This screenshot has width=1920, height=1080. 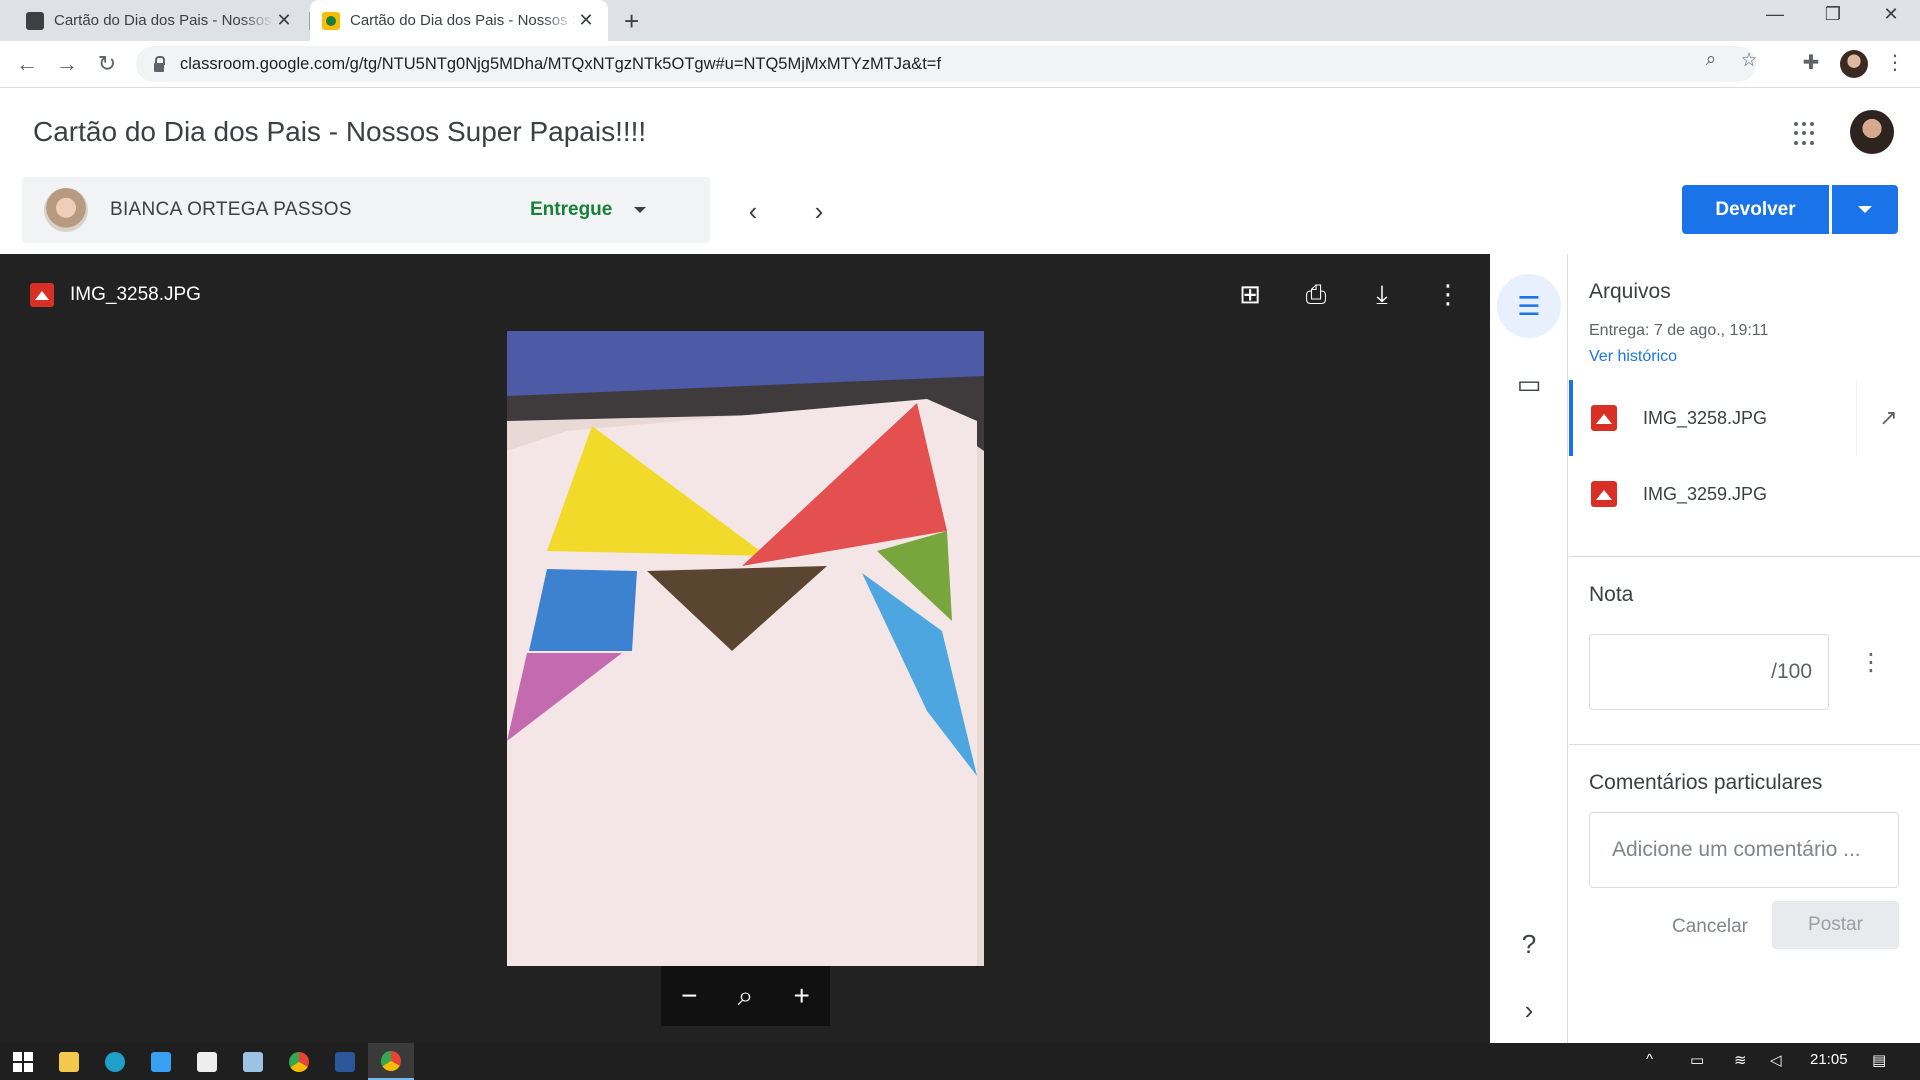 What do you see at coordinates (1697, 1060) in the screenshot?
I see `battery-icon: ▭` at bounding box center [1697, 1060].